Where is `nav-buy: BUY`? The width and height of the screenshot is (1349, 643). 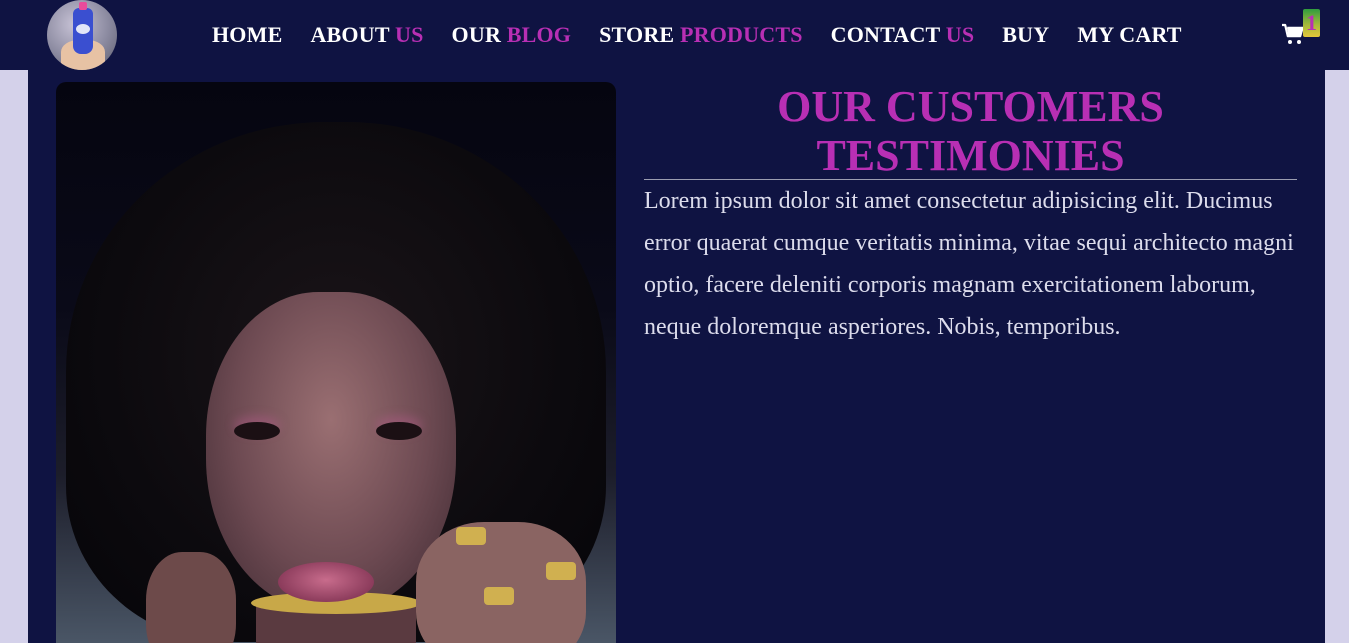 nav-buy: BUY is located at coordinates (1025, 35).